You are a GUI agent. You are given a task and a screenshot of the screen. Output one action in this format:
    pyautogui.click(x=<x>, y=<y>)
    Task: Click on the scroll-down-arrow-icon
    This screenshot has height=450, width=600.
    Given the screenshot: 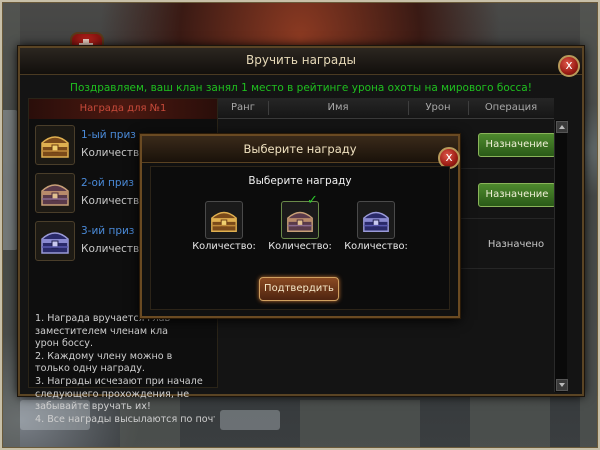 What is the action you would take?
    pyautogui.click(x=562, y=385)
    